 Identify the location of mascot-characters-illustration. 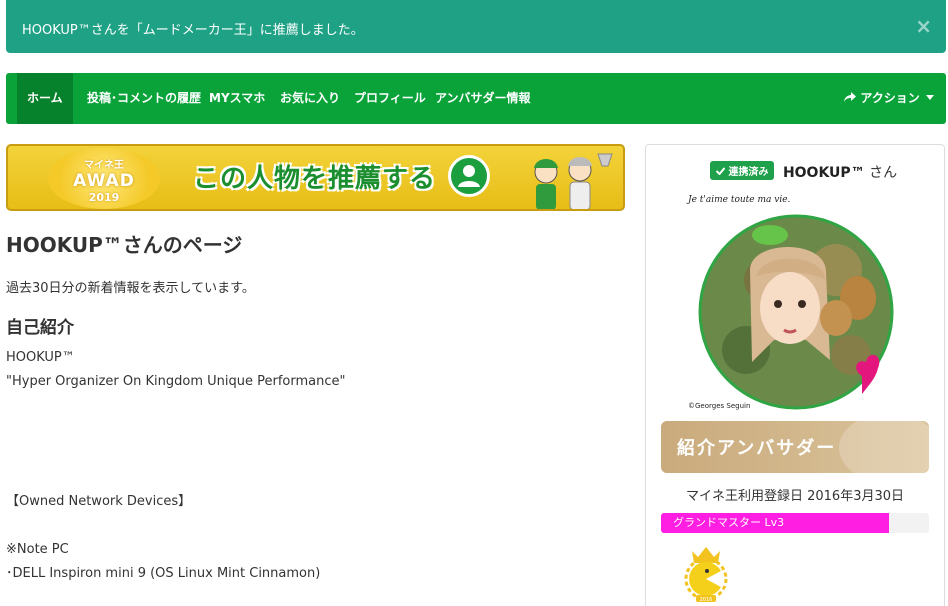
(573, 181).